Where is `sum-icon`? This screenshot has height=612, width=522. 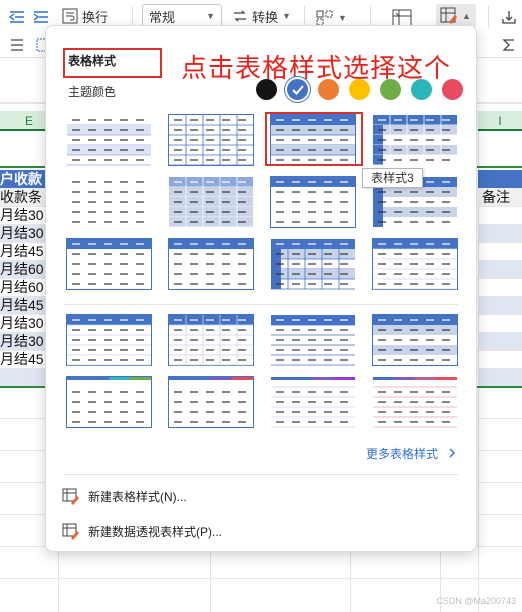
sum-icon is located at coordinates (509, 45).